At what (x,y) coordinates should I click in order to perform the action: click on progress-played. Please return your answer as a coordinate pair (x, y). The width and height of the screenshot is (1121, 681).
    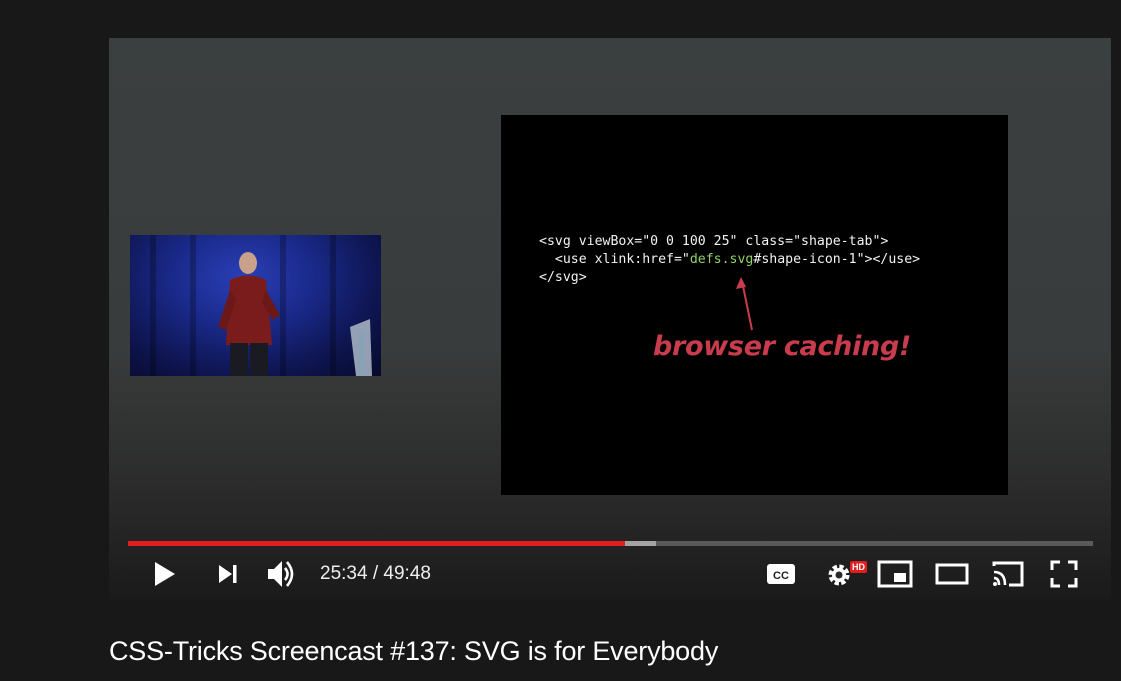
    Looking at the image, I should click on (376, 543).